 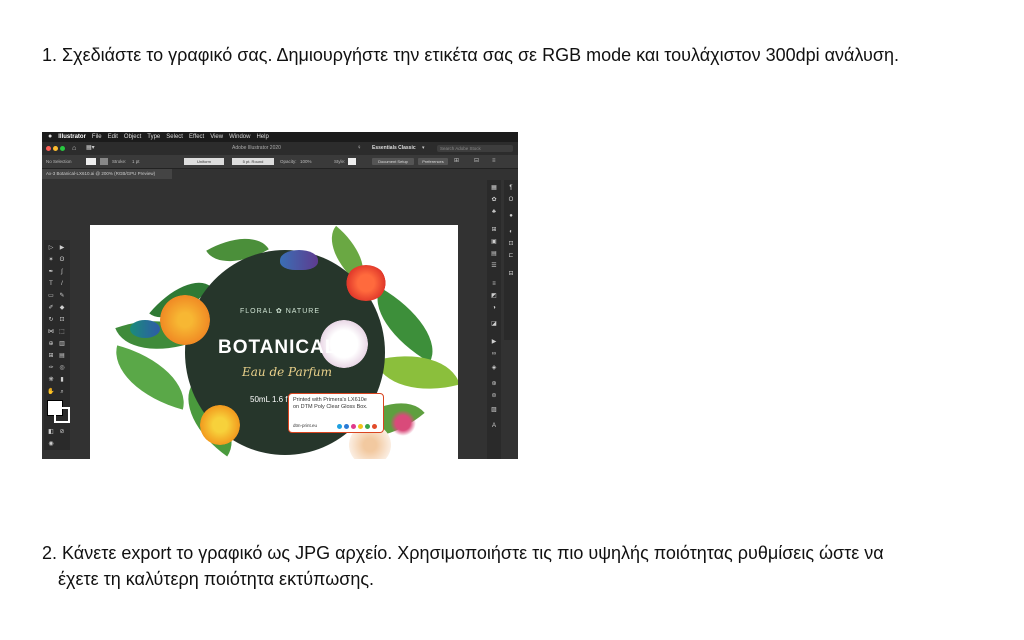 I want to click on rectangle-tool-icon: ▭, so click(x=51, y=296).